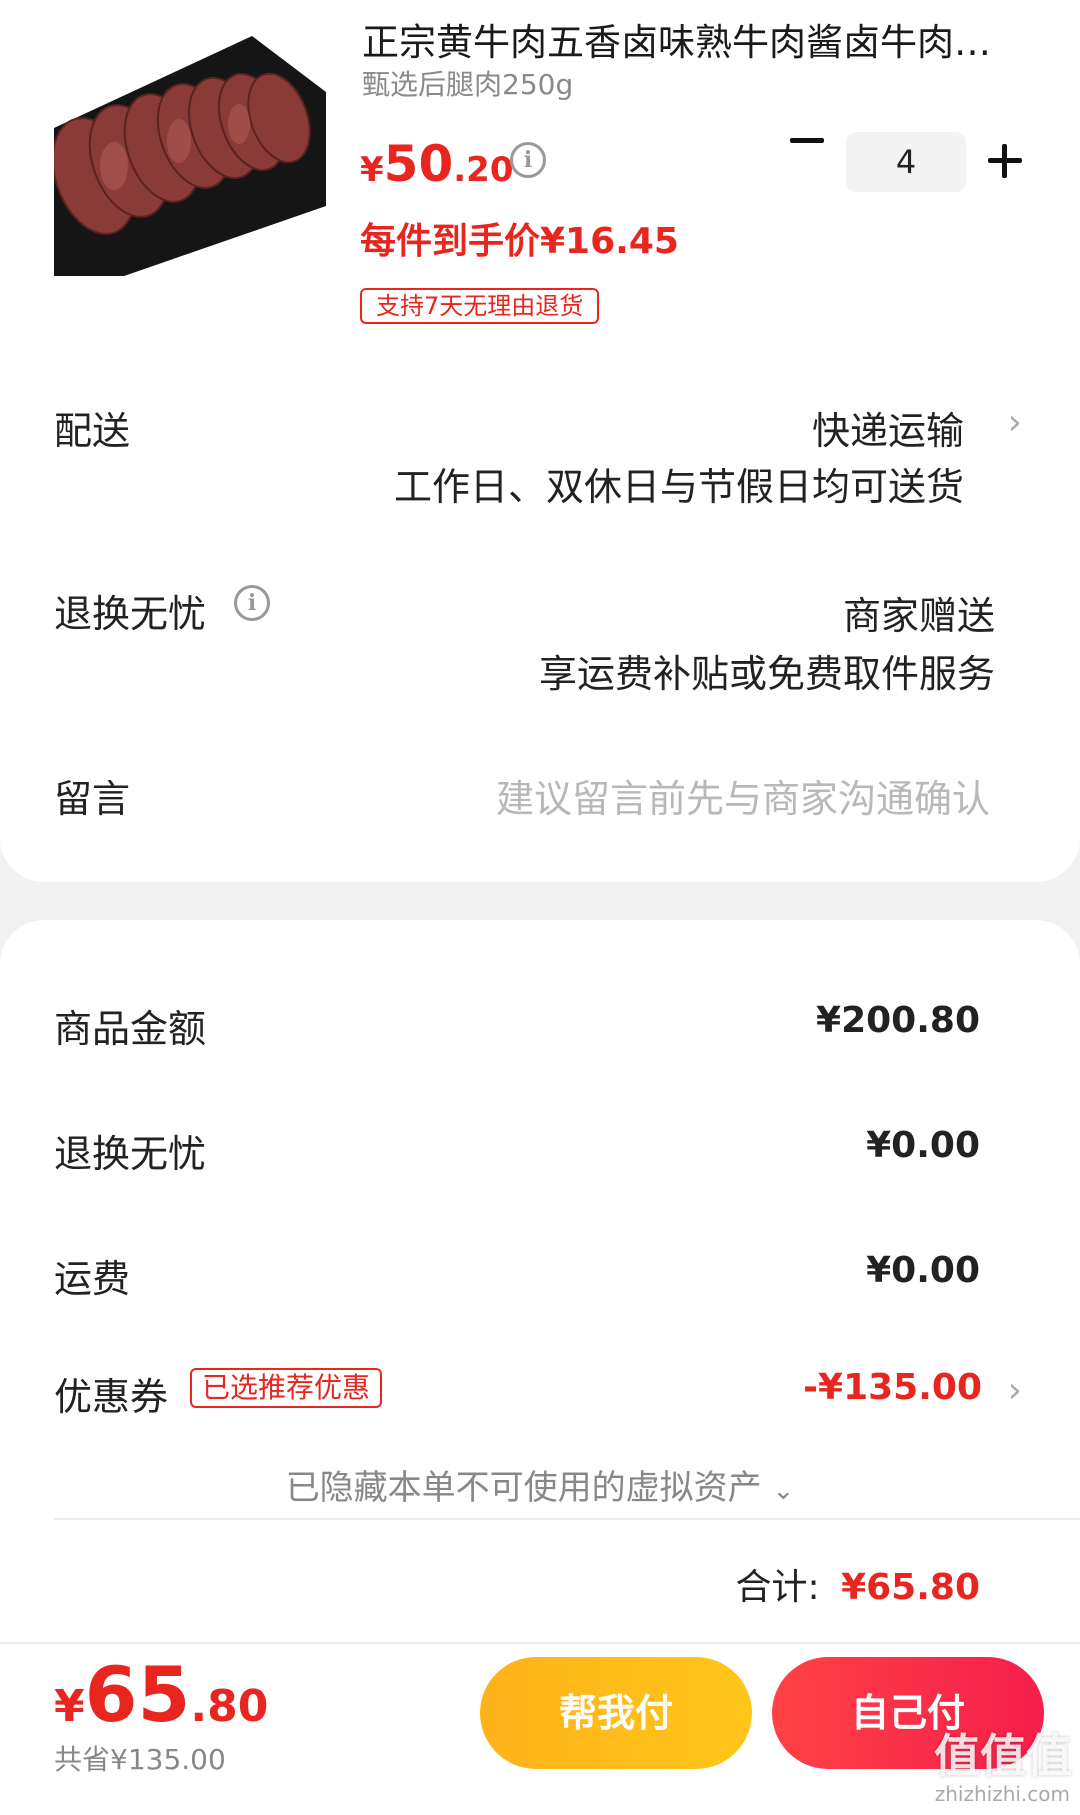 Image resolution: width=1080 pixels, height=1815 pixels. Describe the element at coordinates (229, 1706) in the screenshot. I see `bottom-price-decimal: .80` at that location.